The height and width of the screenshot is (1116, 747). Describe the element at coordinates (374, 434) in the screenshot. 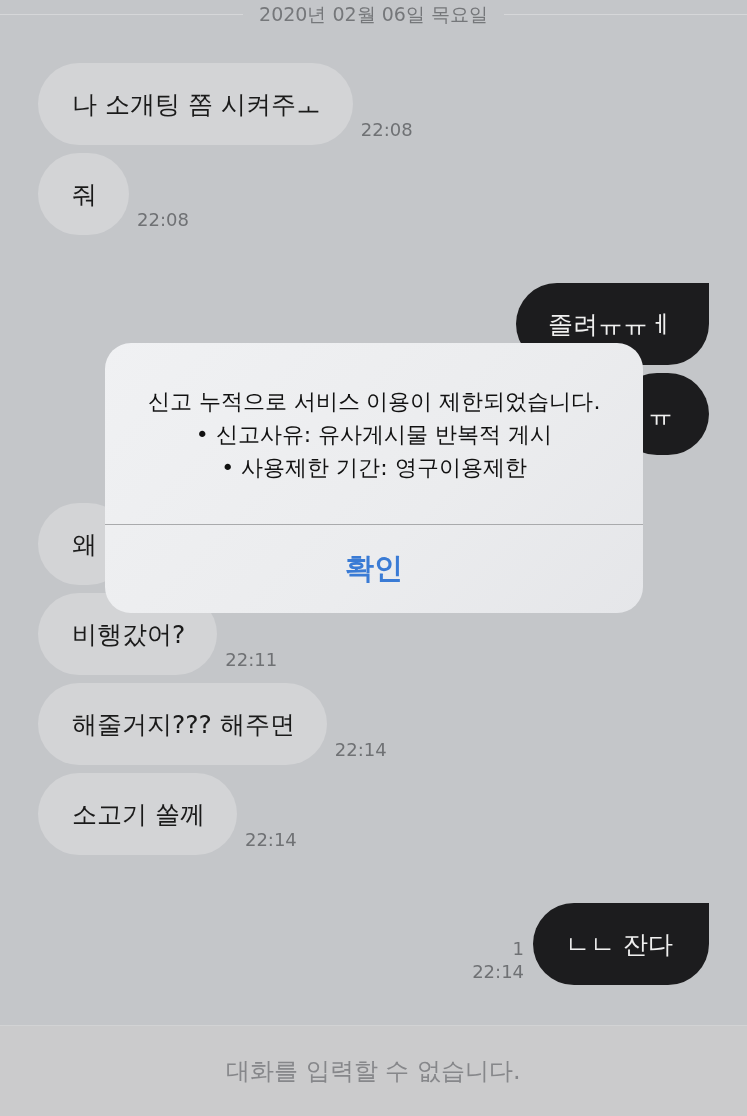

I see `alert-message: 신고 누적으로 서비스 이용이 제한되었습니다. • 신고사유: 유사게시물 반복적 게시 • 사용제한 기간: 영구이용제한` at that location.